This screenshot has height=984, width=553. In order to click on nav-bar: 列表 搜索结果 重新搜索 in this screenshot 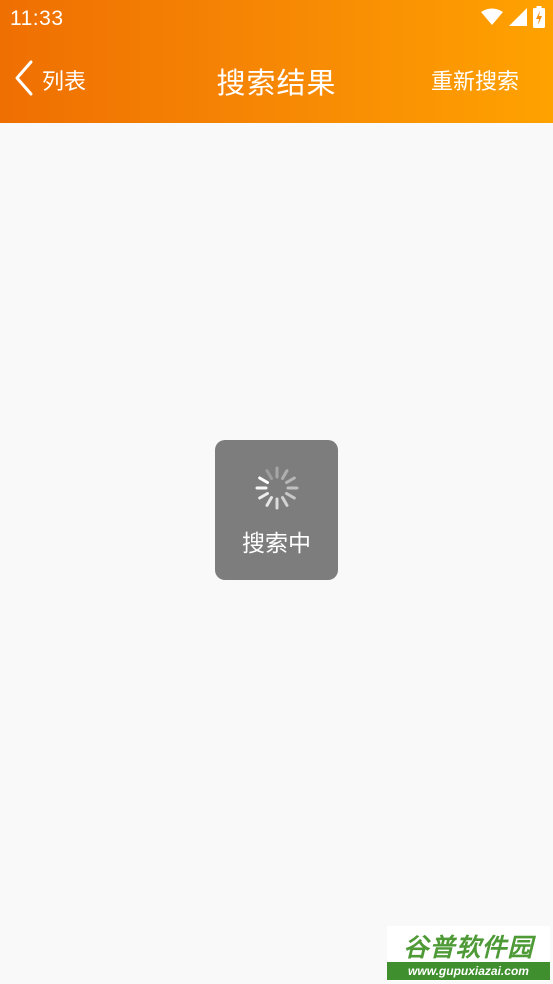, I will do `click(276, 80)`.